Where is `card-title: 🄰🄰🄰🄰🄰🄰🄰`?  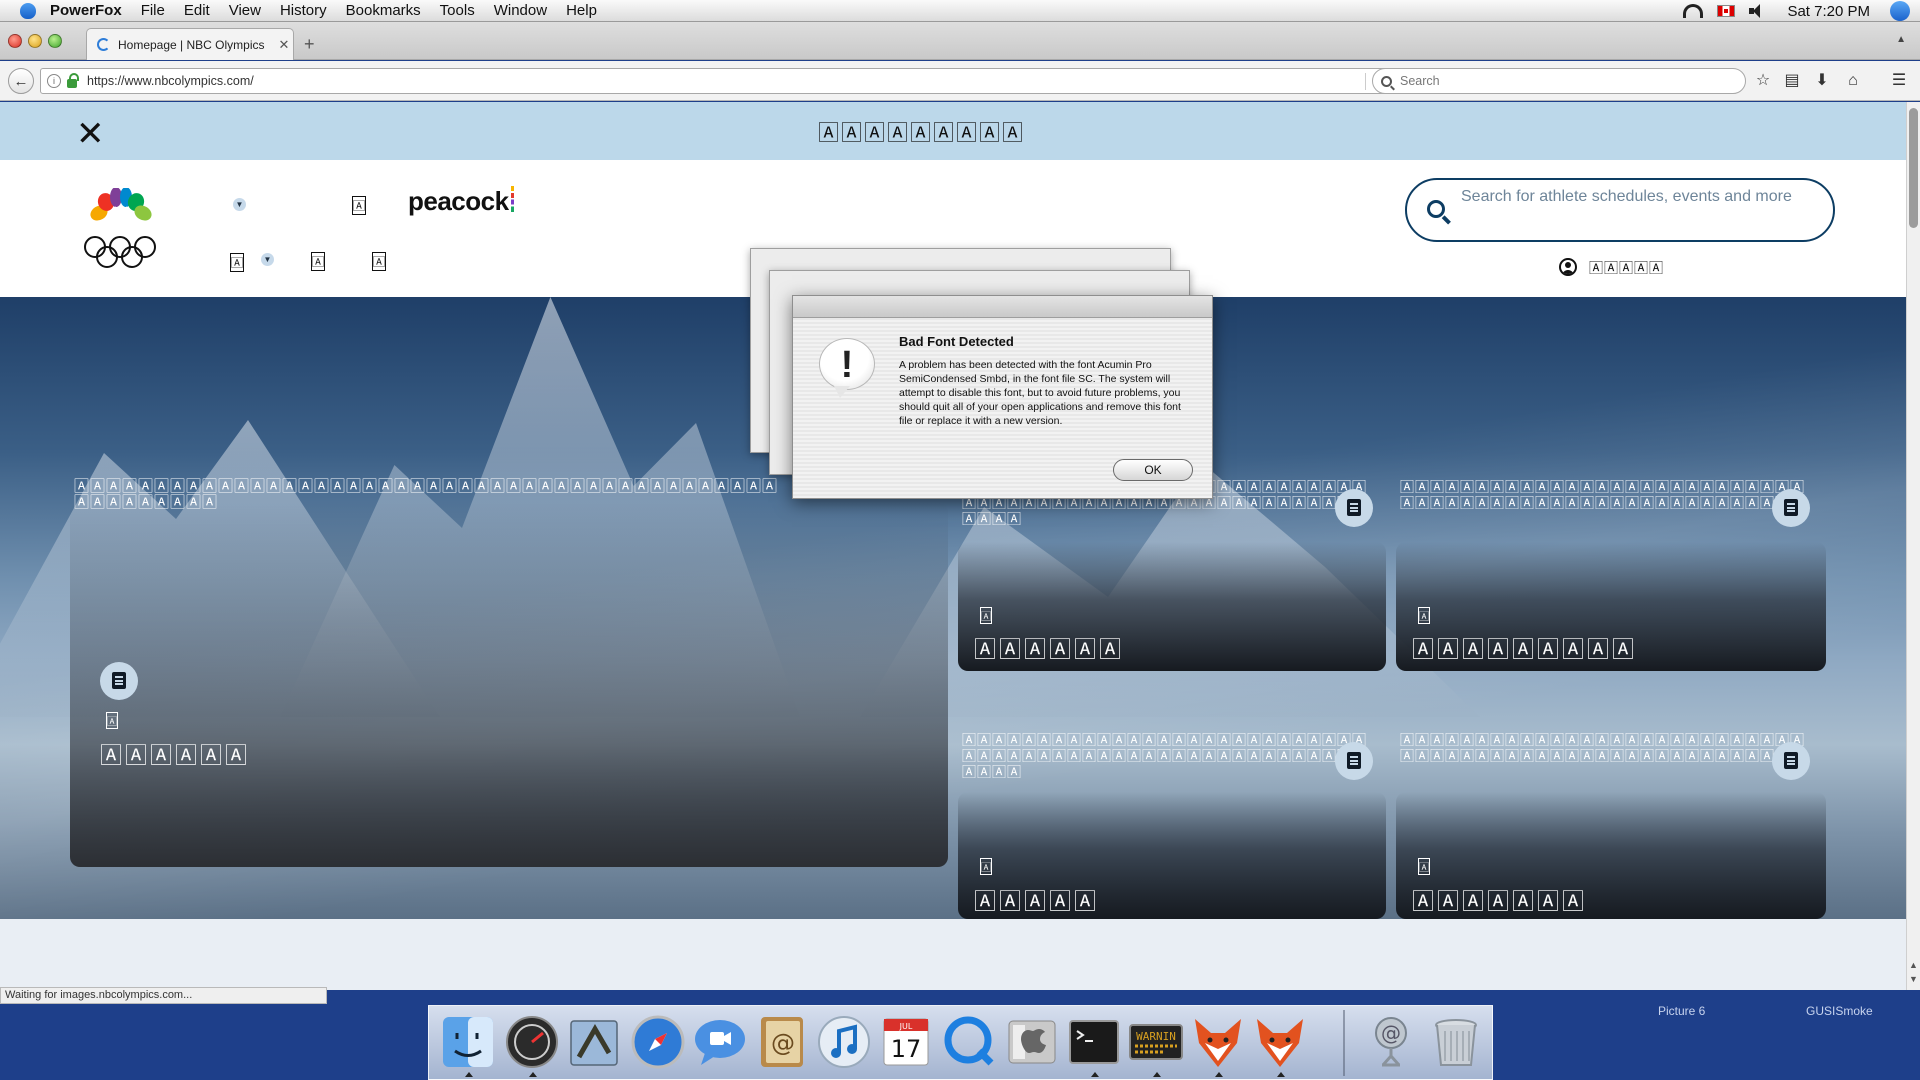 card-title: 🄰🄰🄰🄰🄰🄰🄰 is located at coordinates (1500, 901).